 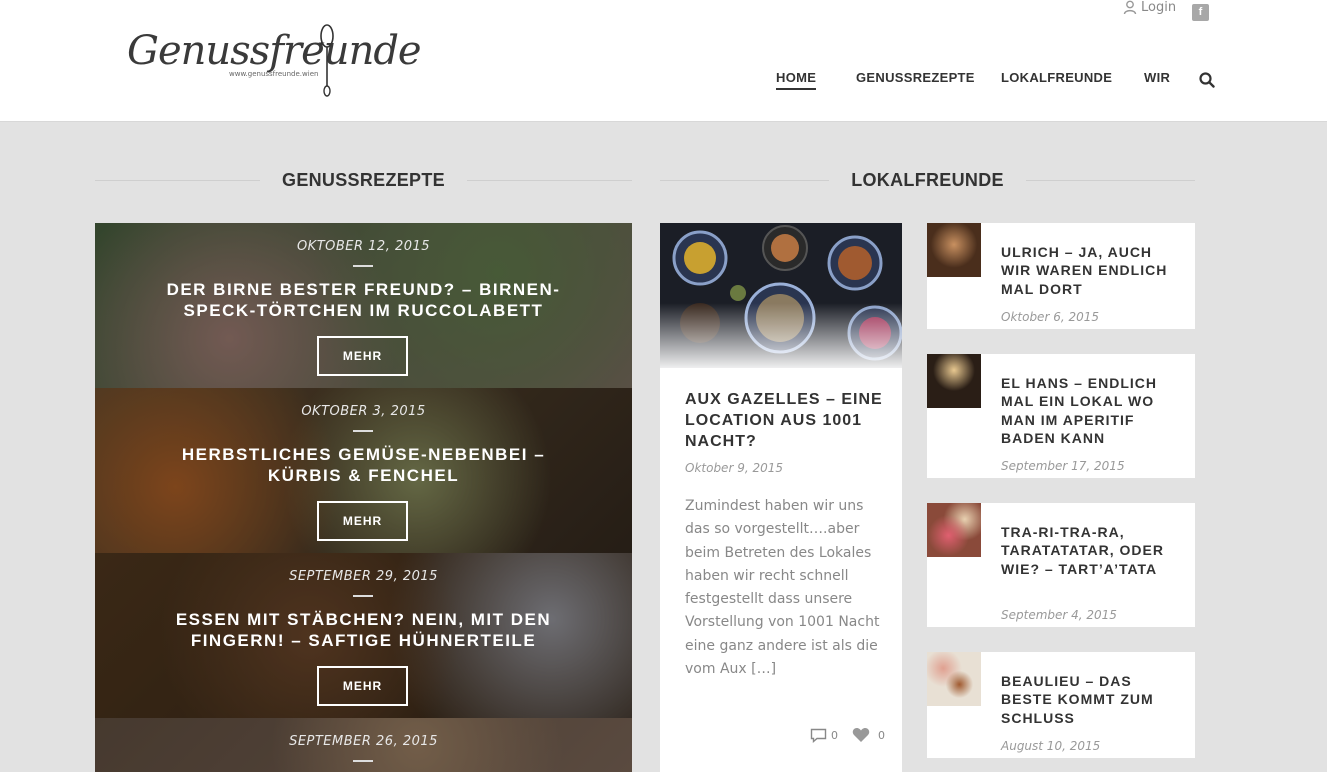 What do you see at coordinates (734, 468) in the screenshot?
I see `featured-date: Oktober 9, 2015` at bounding box center [734, 468].